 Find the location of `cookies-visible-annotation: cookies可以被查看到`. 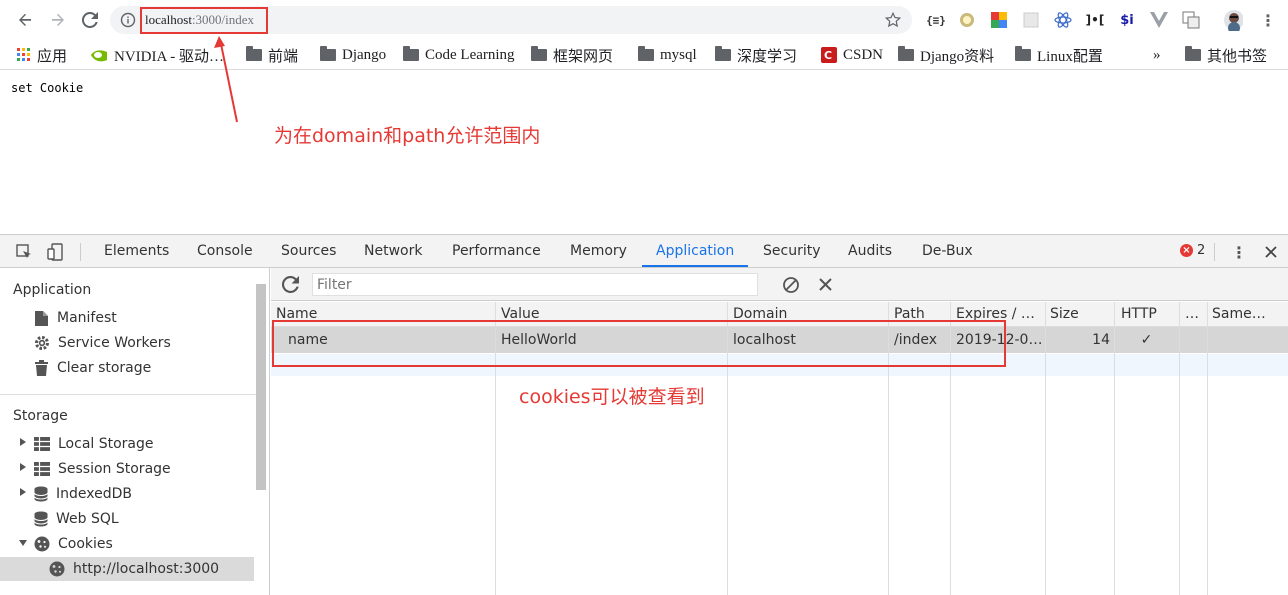

cookies-visible-annotation: cookies可以被查看到 is located at coordinates (612, 397).